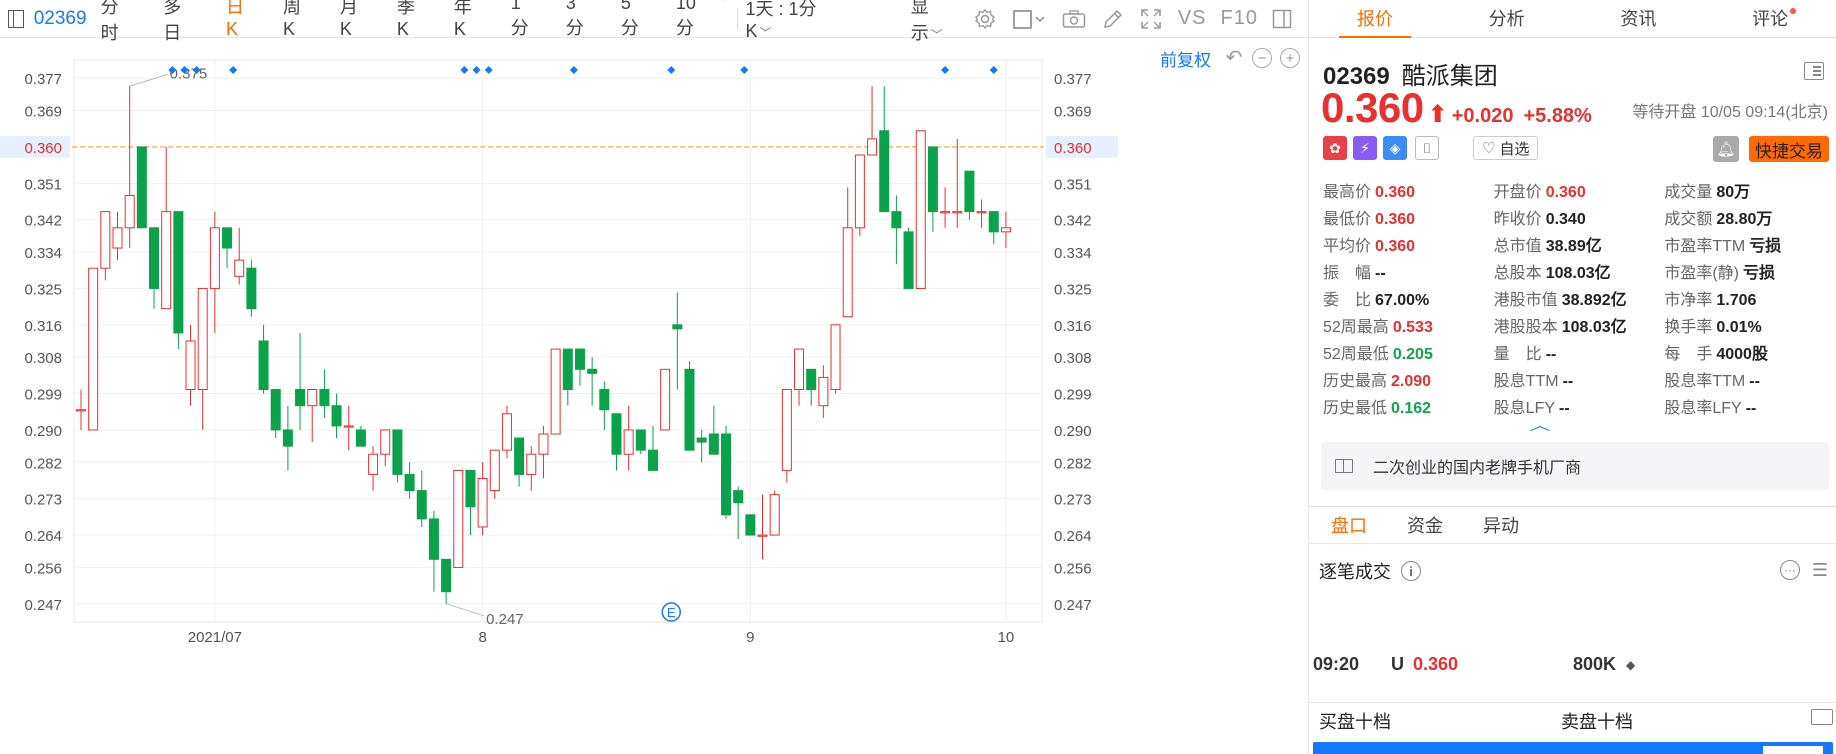 The width and height of the screenshot is (1836, 754). What do you see at coordinates (1029, 19) in the screenshot?
I see `rectangle-draw-icon` at bounding box center [1029, 19].